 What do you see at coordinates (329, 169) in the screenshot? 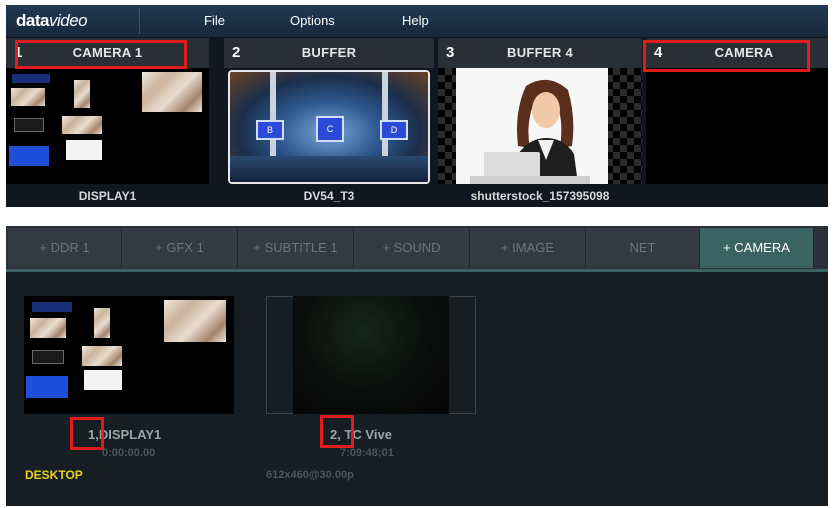
I see `set-floor` at bounding box center [329, 169].